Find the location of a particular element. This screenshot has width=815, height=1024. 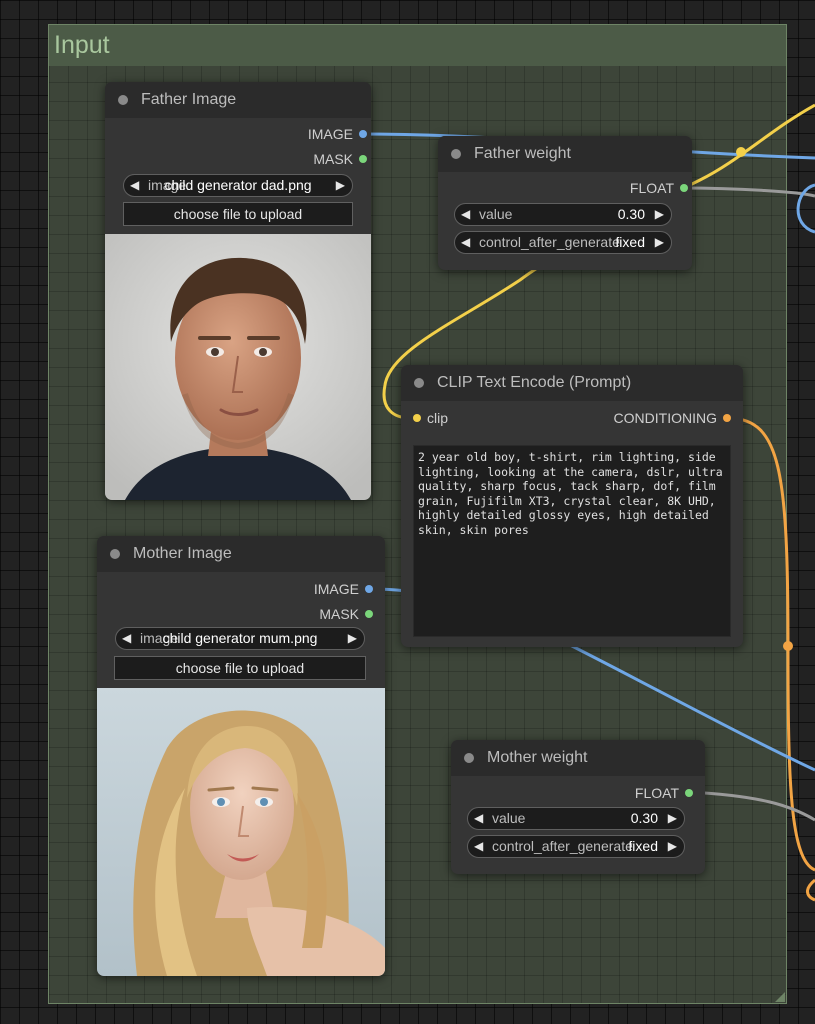

widget-value: child generator dad.png is located at coordinates (238, 185).